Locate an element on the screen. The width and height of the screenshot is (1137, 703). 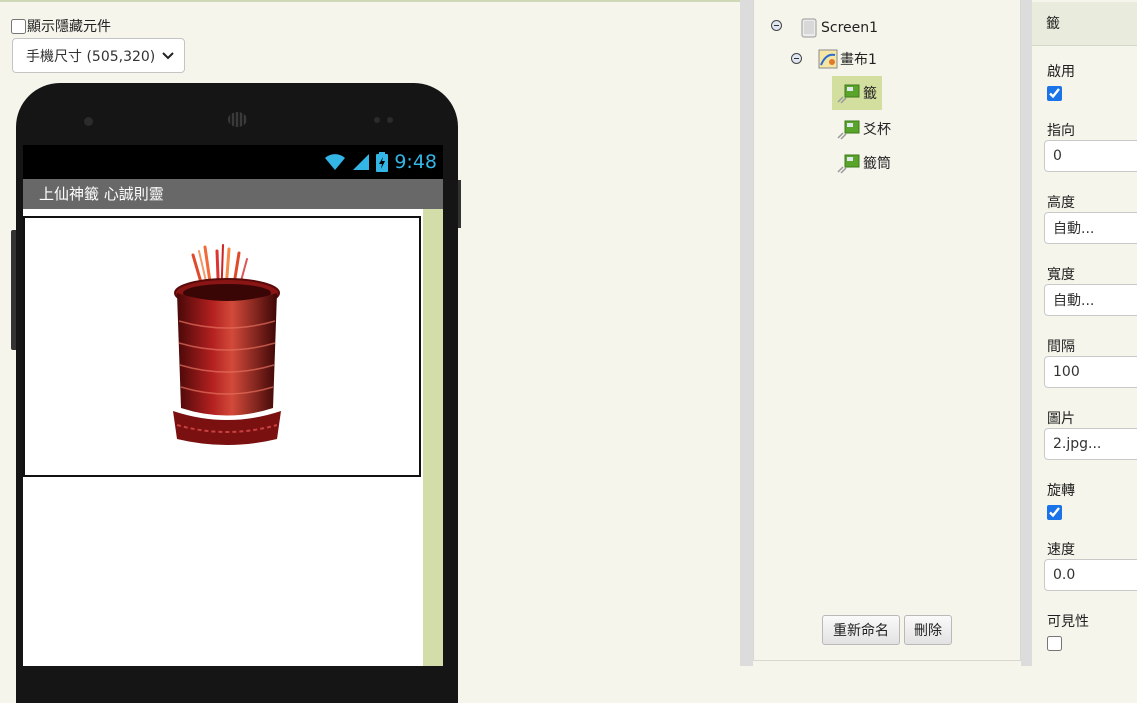
visible-checkbox is located at coordinates (1054, 643).